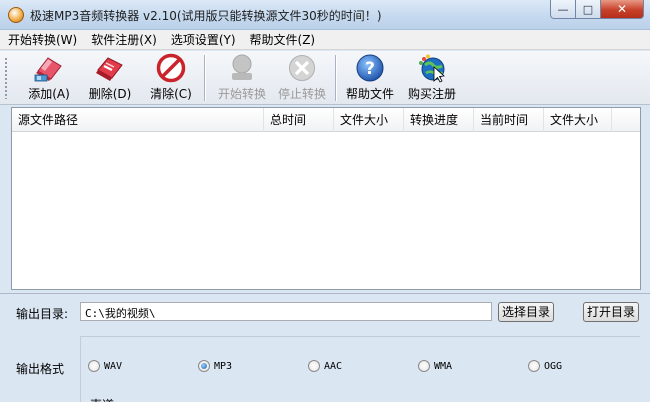  What do you see at coordinates (48, 69) in the screenshot?
I see `add-eraser-icon` at bounding box center [48, 69].